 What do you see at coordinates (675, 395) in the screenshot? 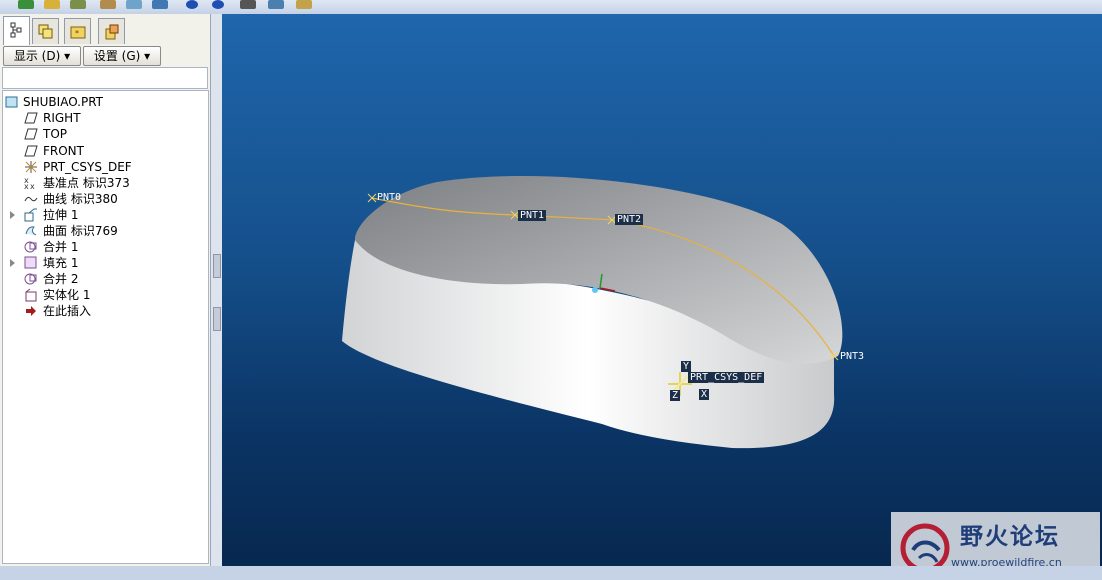
I see `csys-axis-z-label: Z` at bounding box center [675, 395].